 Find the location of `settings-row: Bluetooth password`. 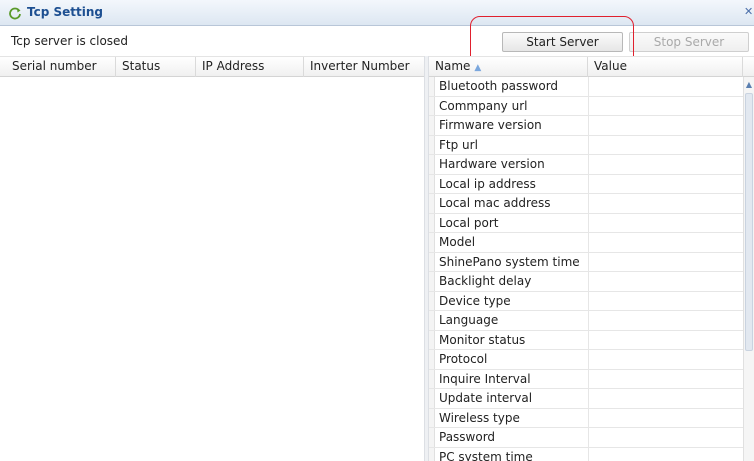

settings-row: Bluetooth password is located at coordinates (586, 87).